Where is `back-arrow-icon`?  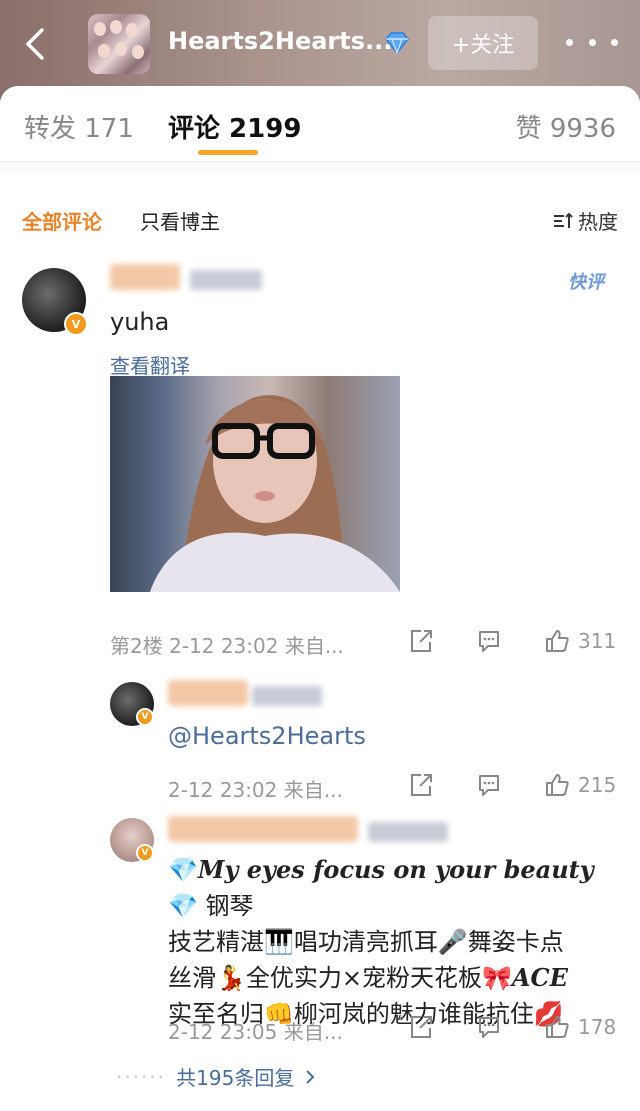 back-arrow-icon is located at coordinates (35, 44).